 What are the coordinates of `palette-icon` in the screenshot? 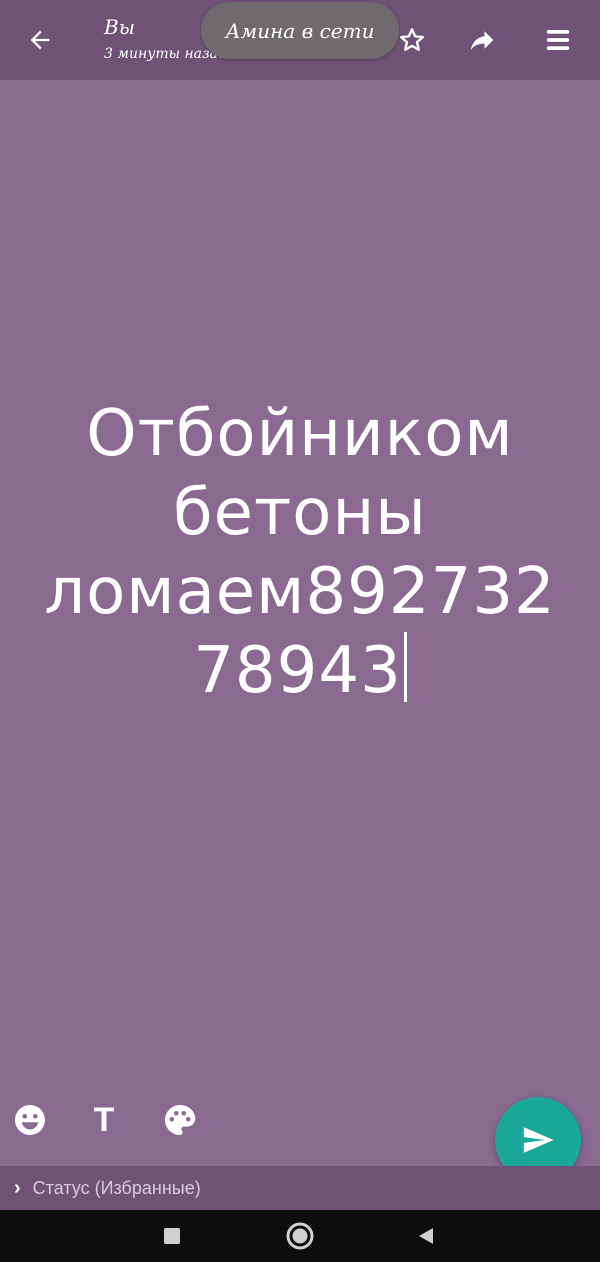 It's located at (180, 1120).